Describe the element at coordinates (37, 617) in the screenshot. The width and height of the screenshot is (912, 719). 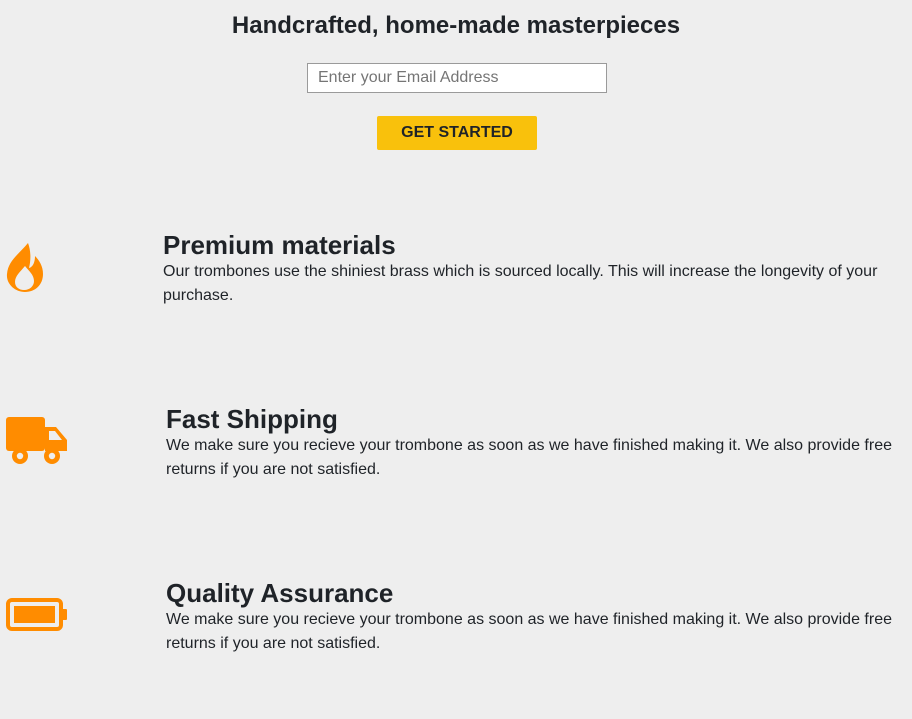
I see `battery-icon` at that location.